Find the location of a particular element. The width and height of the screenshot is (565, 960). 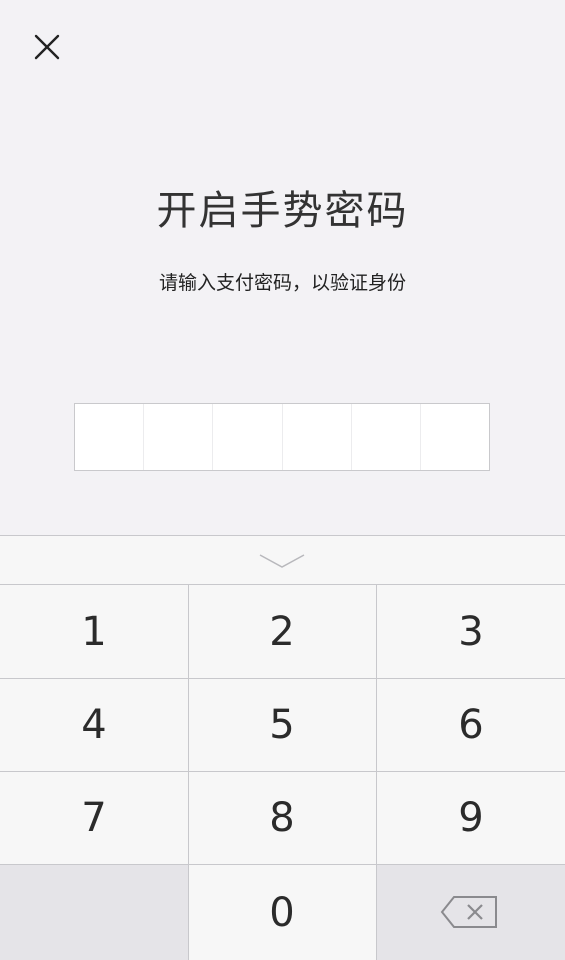

keyboard-collapse-button is located at coordinates (282, 560).